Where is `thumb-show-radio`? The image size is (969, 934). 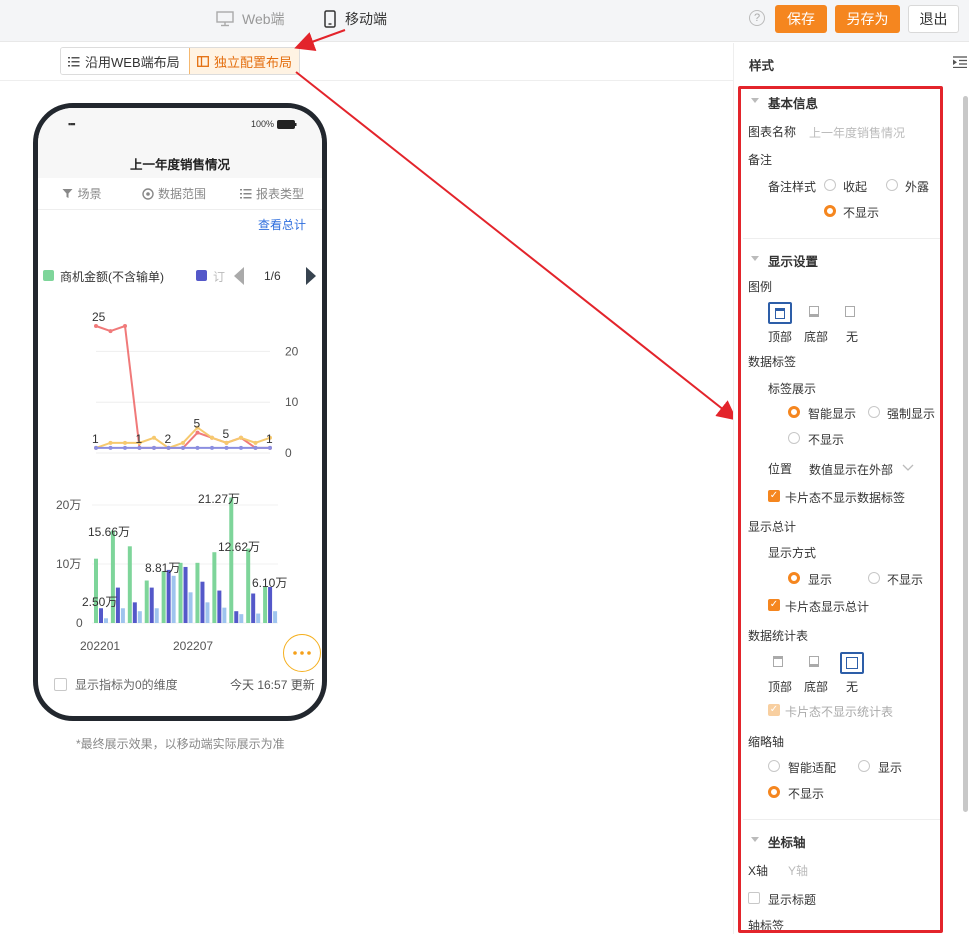
thumb-show-radio is located at coordinates (864, 766).